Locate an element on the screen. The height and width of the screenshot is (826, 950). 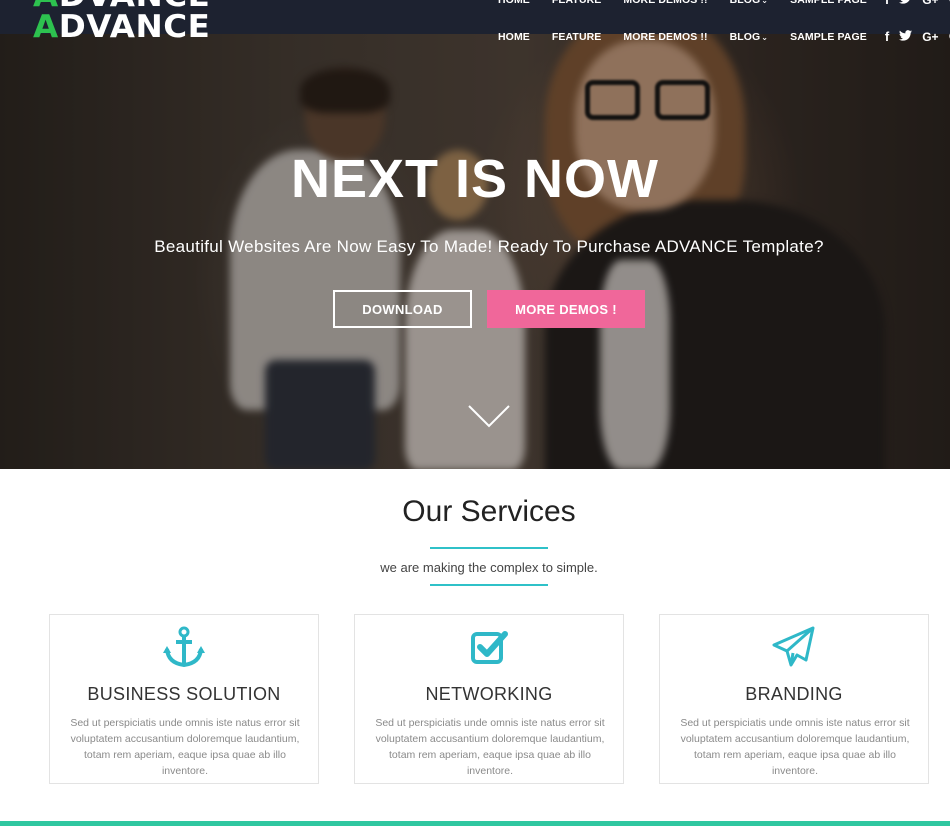
section-divider is located at coordinates (475, 823).